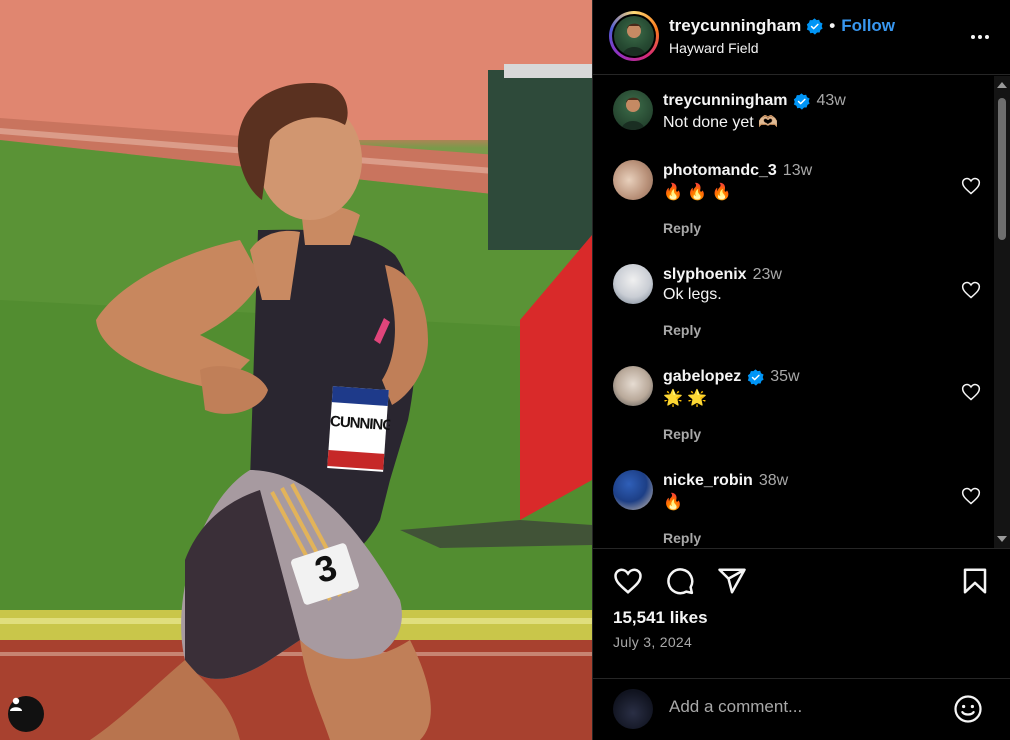  I want to click on caption-text: Not done yet 🫶🏼, so click(721, 122).